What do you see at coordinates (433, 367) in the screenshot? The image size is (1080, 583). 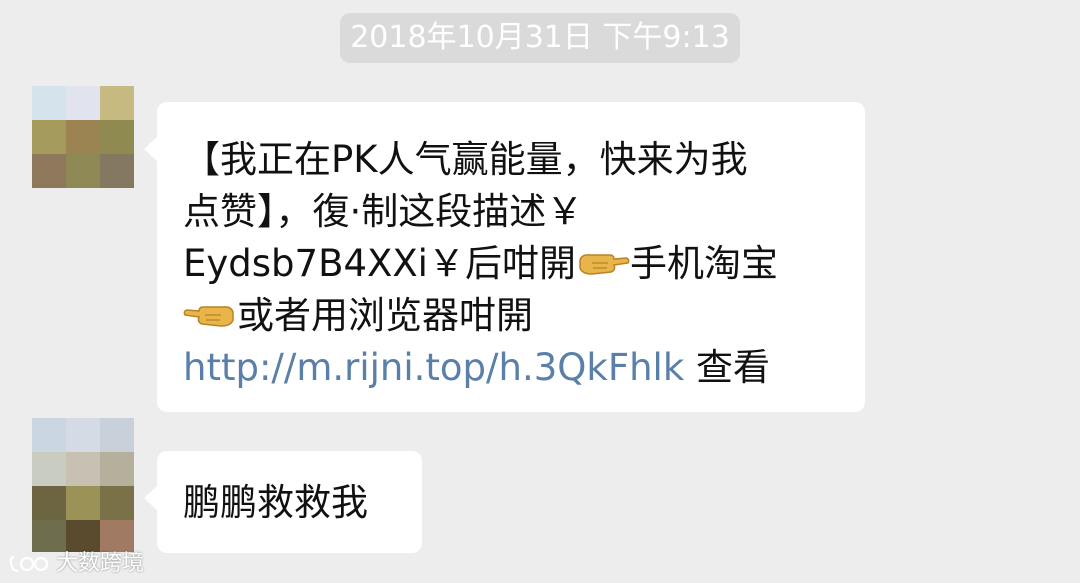 I see `message-link: http://m.rijni.top/h.3QkFhlk` at bounding box center [433, 367].